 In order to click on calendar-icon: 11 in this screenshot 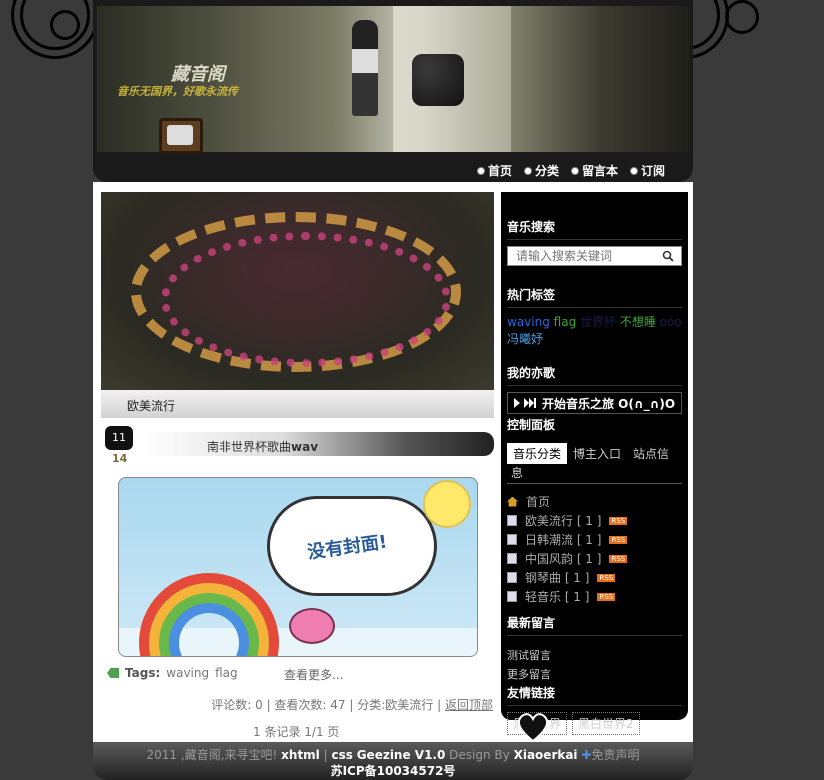, I will do `click(119, 438)`.